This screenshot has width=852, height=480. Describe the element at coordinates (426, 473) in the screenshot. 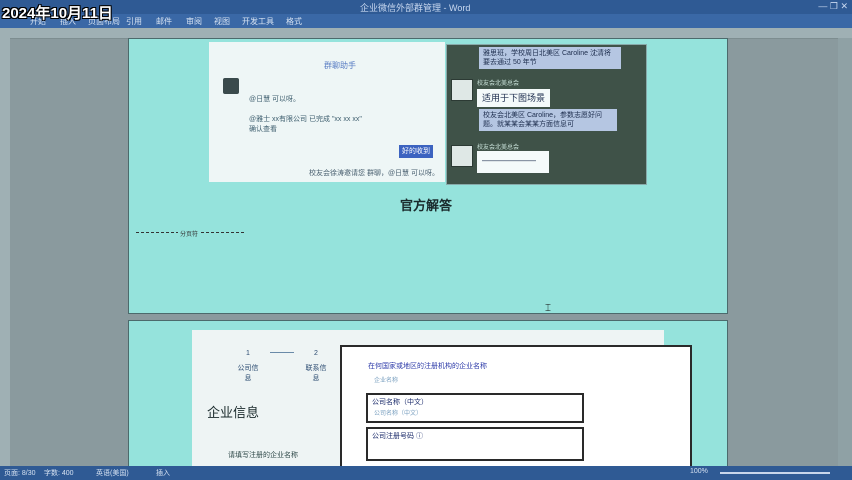

I see `status-bar: 页面: 8/30 字数: 400 英语(美国) 插入 100%` at that location.